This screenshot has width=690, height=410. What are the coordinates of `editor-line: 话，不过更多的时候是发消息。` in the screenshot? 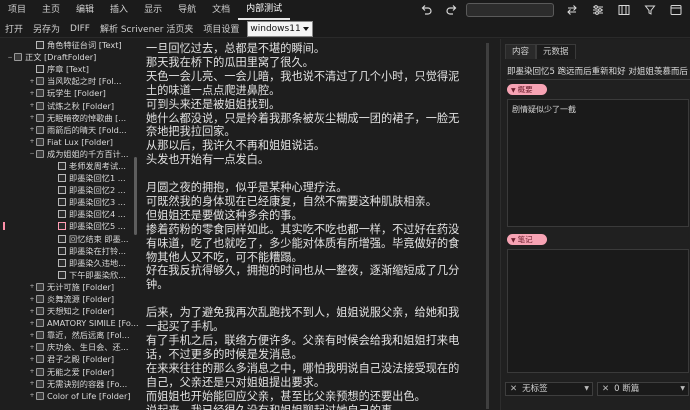 It's located at (224, 354).